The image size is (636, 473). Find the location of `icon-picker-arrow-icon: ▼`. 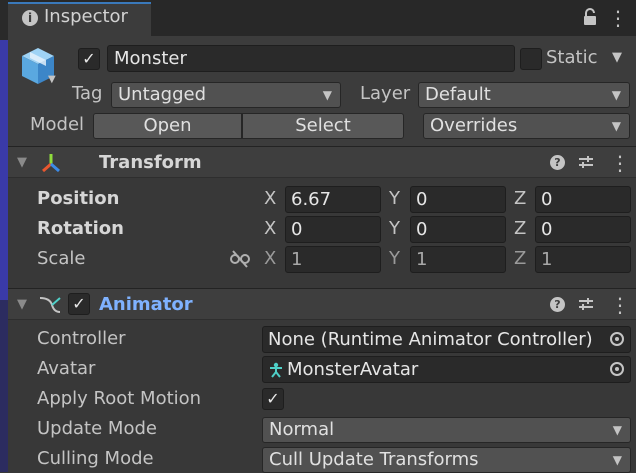

icon-picker-arrow-icon: ▼ is located at coordinates (52, 79).